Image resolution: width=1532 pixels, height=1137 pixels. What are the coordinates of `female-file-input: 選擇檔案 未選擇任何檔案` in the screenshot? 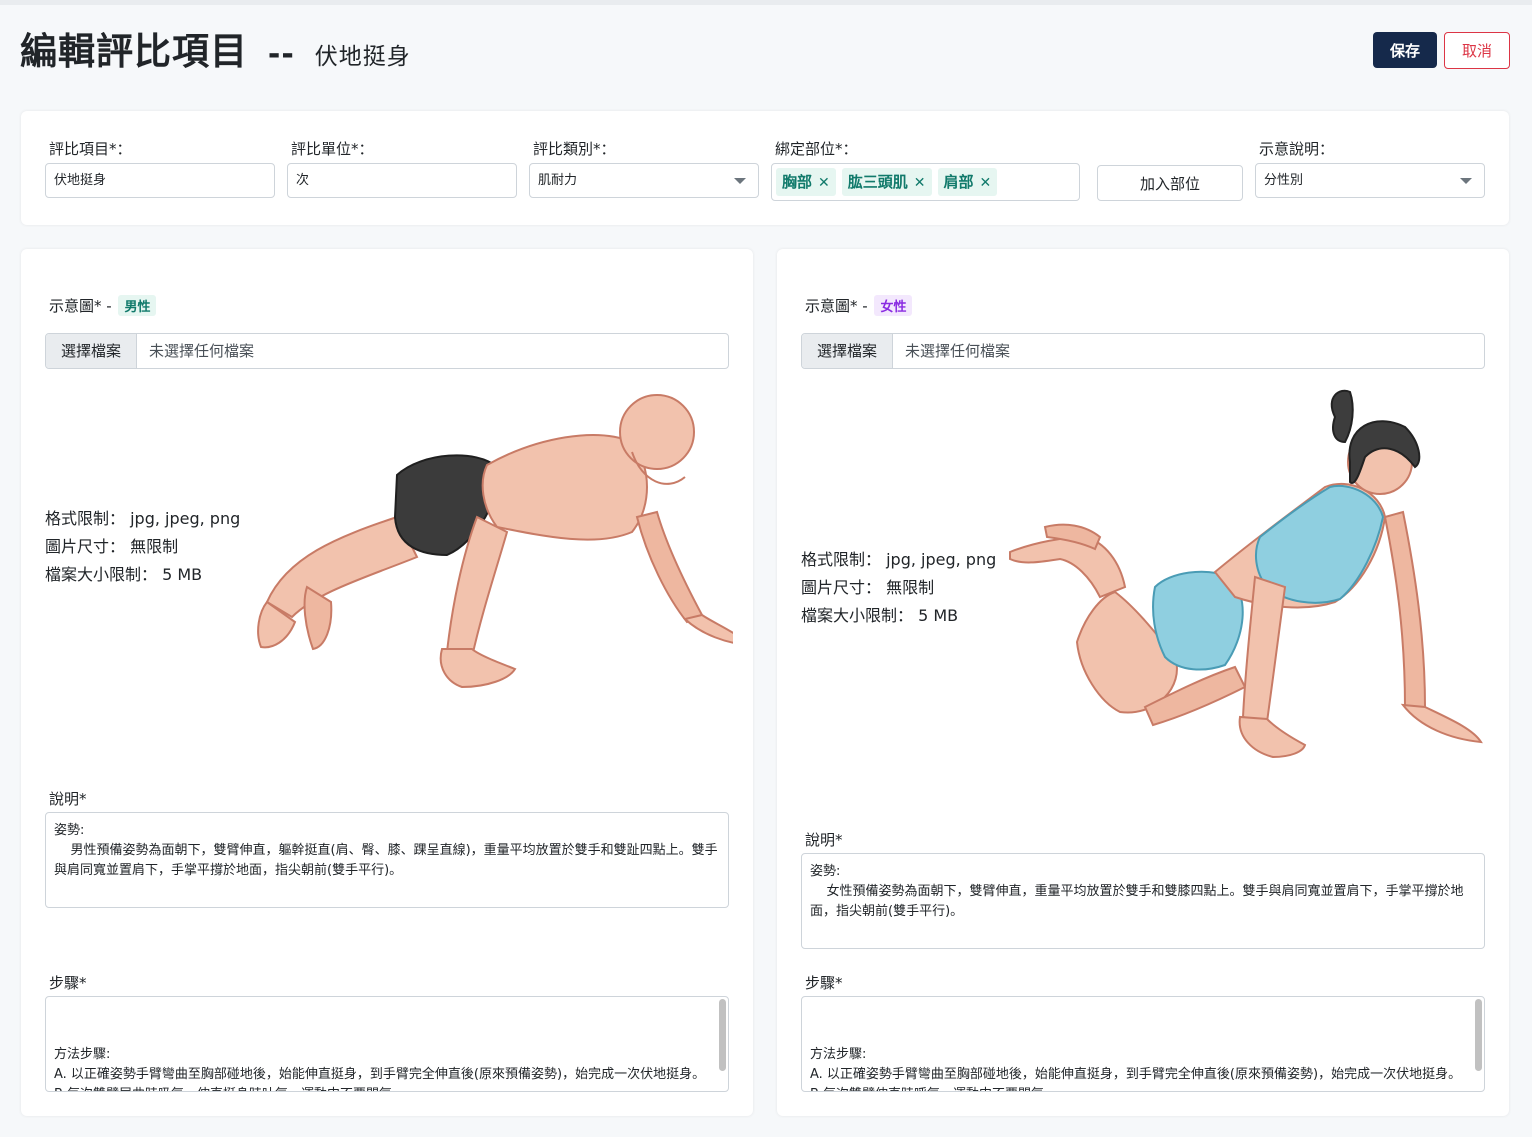 It's located at (1143, 351).